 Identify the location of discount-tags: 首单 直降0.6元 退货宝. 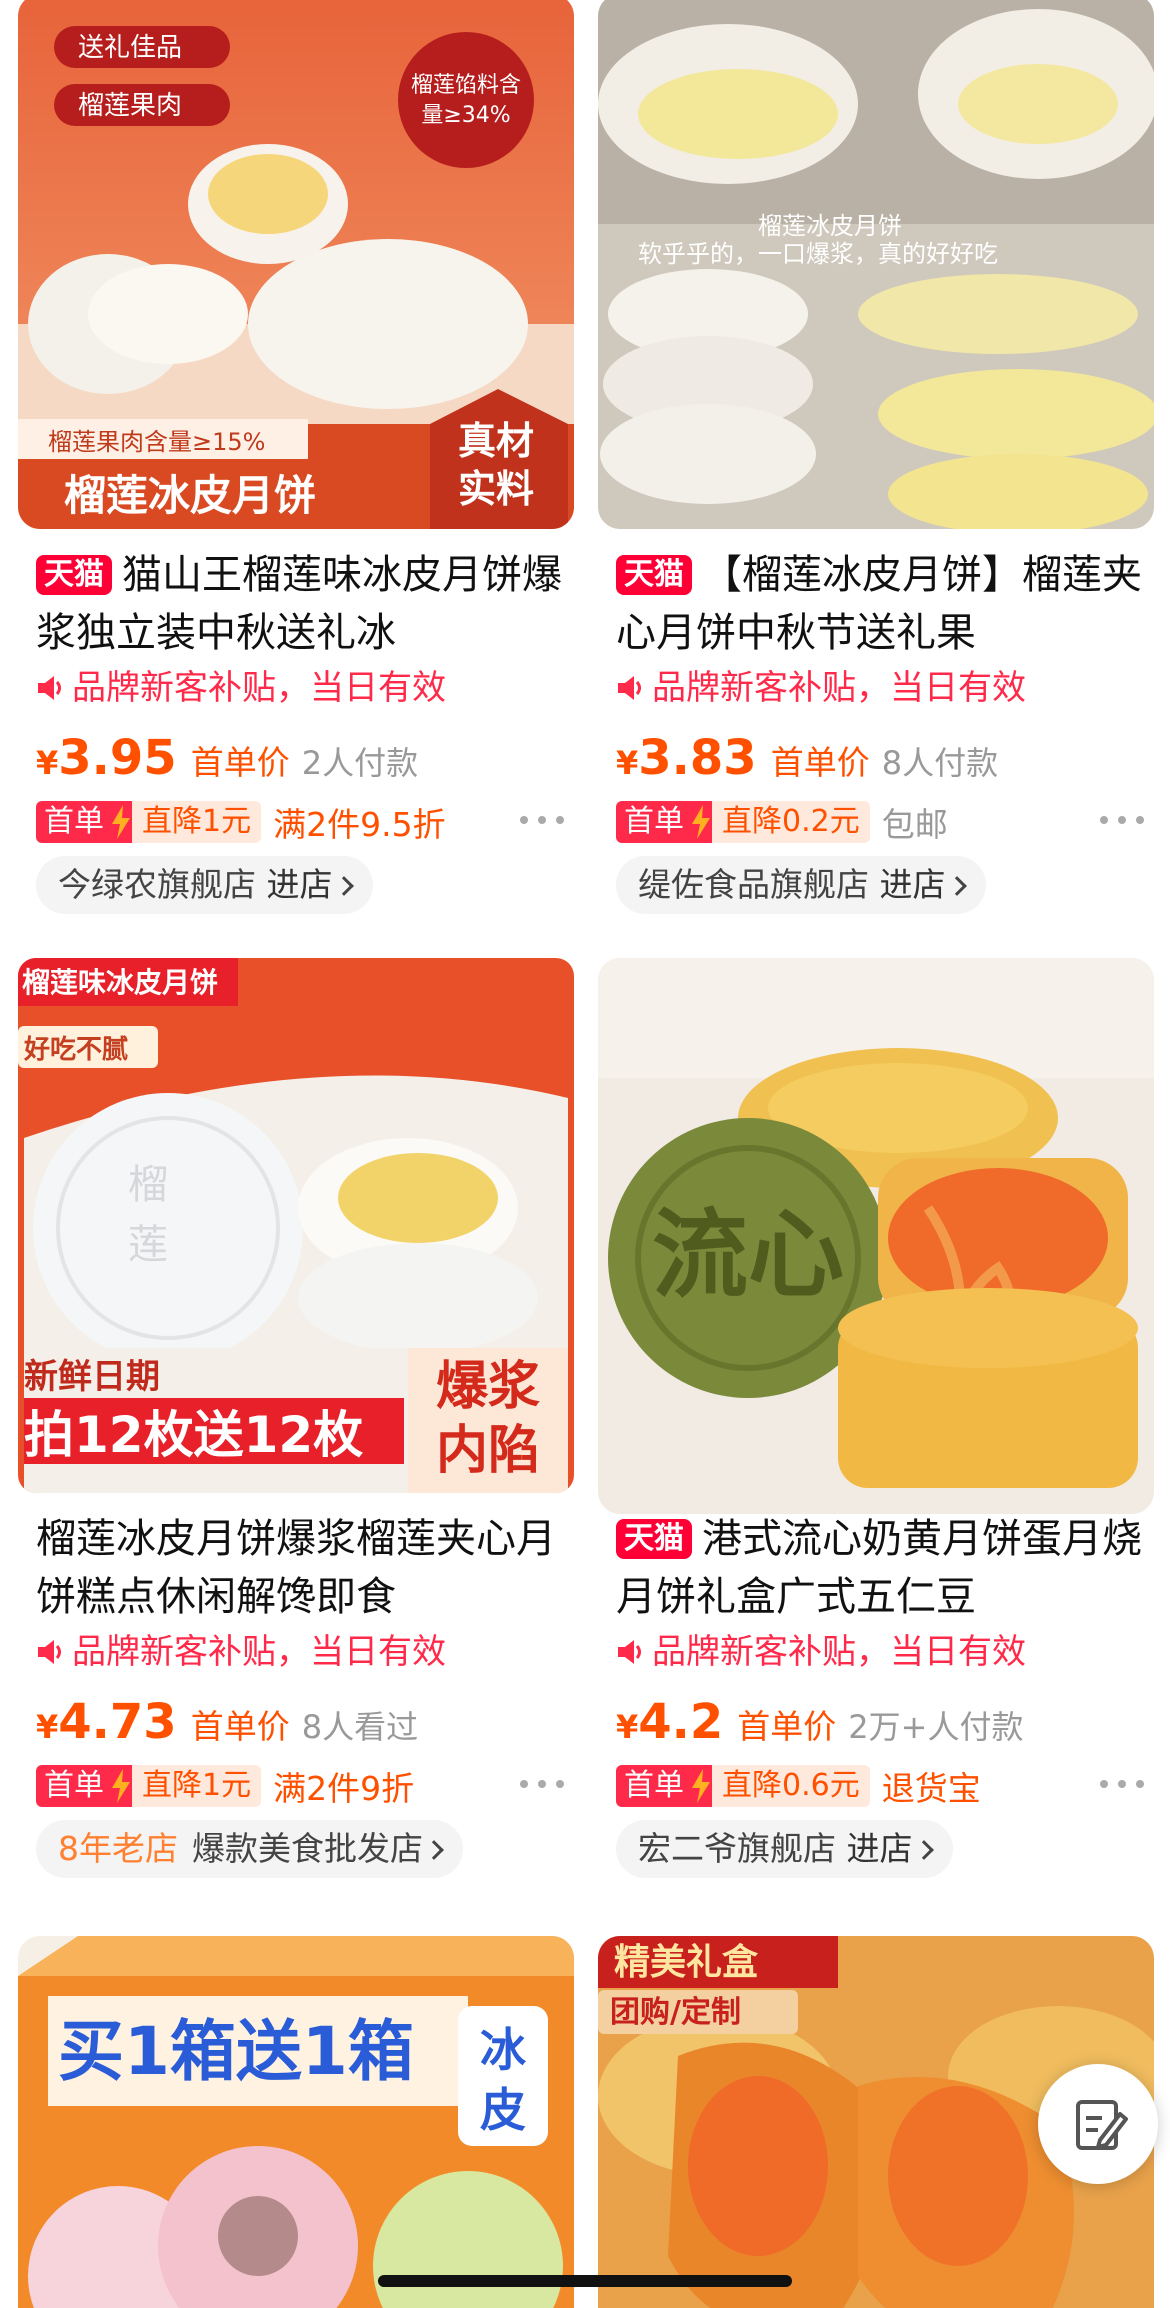
(798, 1786).